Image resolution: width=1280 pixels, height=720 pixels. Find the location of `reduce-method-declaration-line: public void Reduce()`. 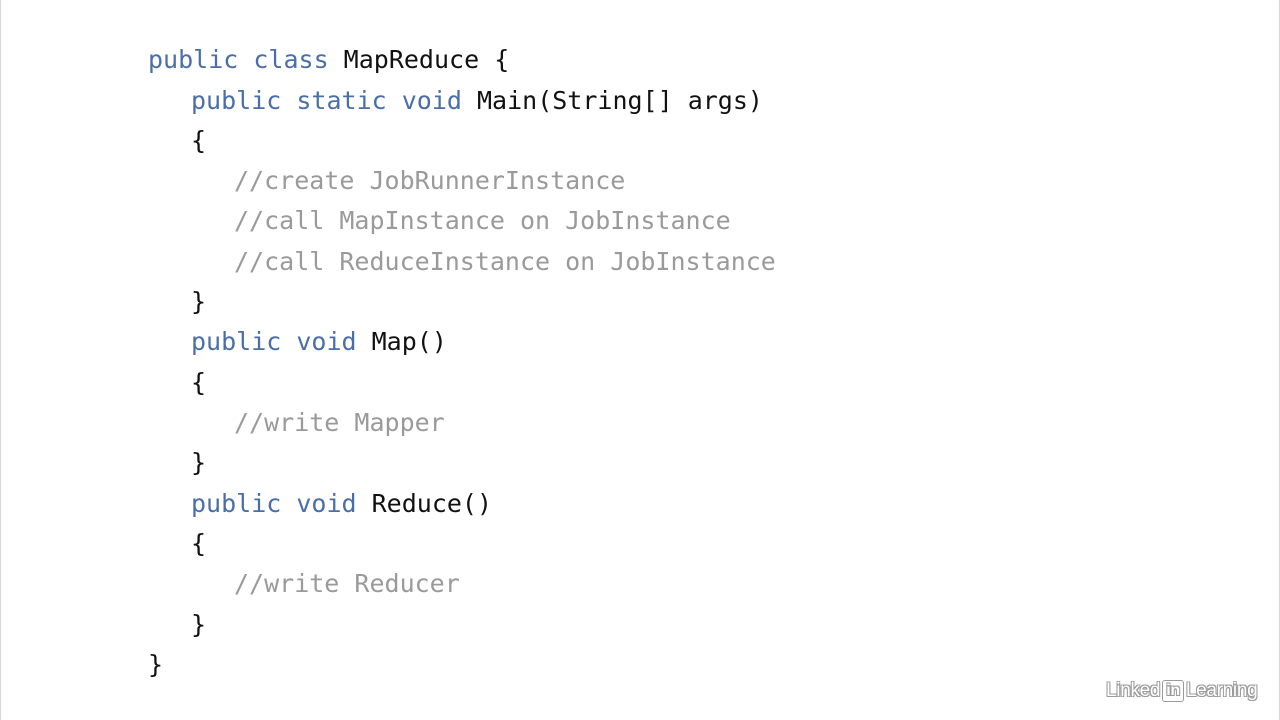

reduce-method-declaration-line: public void Reduce() is located at coordinates (341, 504).